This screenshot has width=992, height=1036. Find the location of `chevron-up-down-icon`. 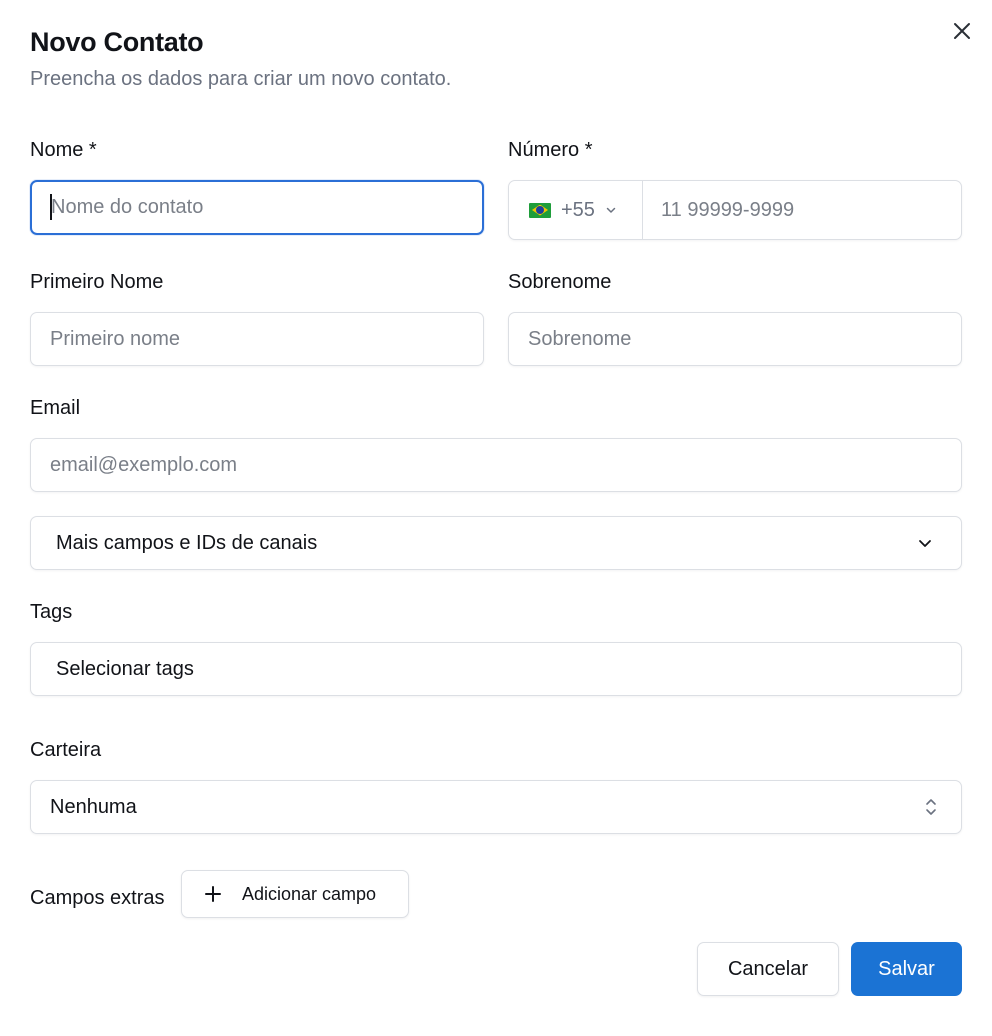

chevron-up-down-icon is located at coordinates (931, 807).